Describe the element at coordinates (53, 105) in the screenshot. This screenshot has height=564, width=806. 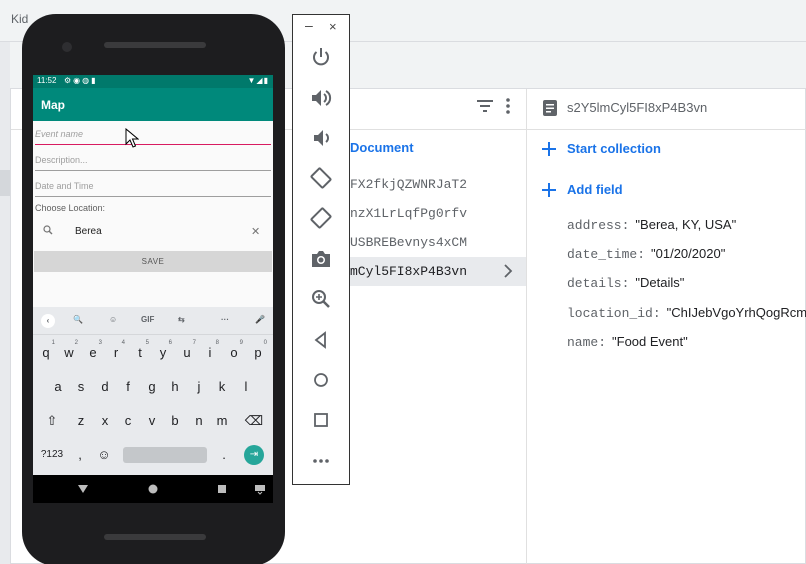
I see `app-bar-title: Map` at that location.